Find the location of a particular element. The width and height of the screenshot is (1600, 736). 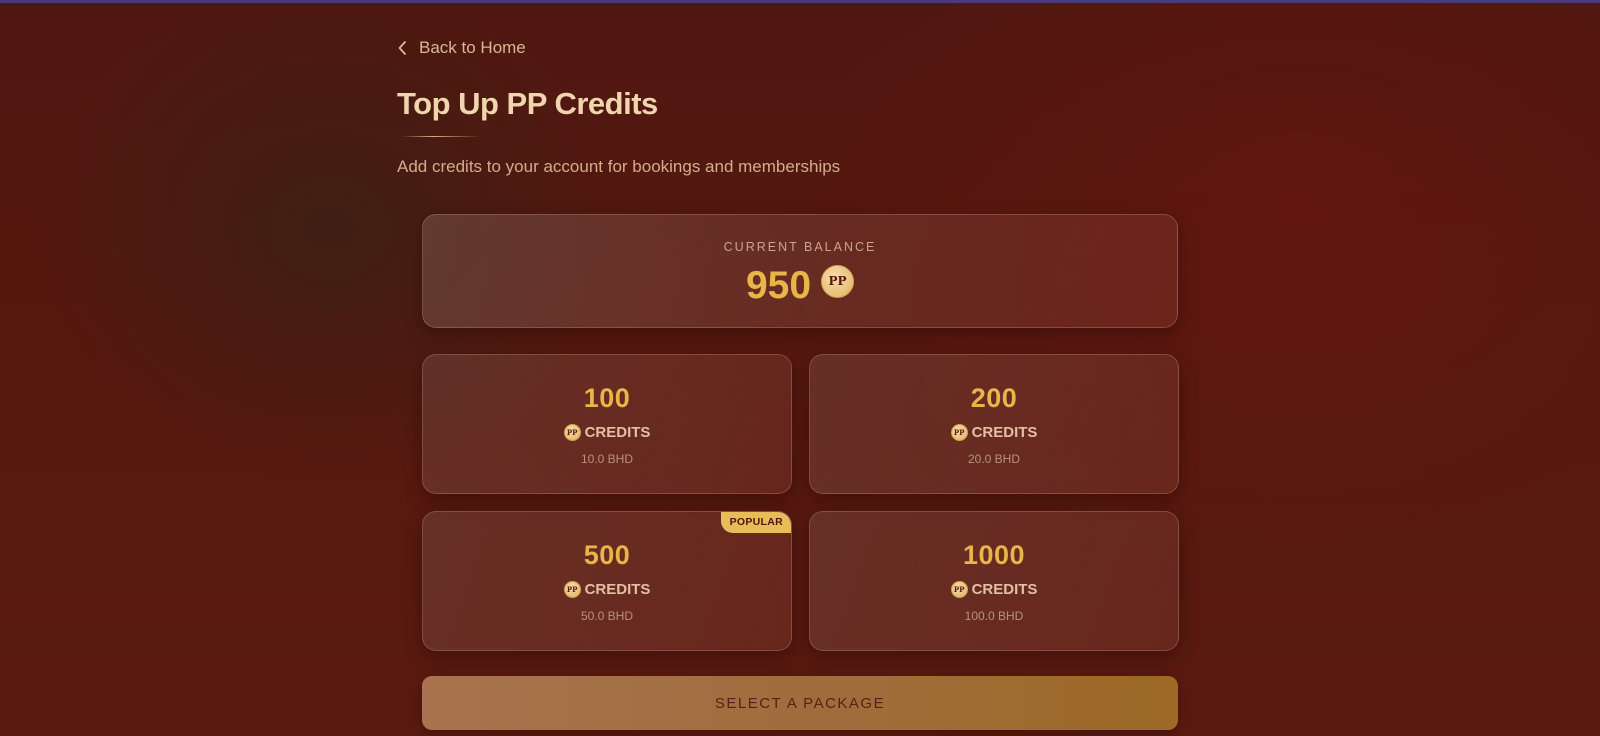

package-price: 10.0 BHD is located at coordinates (607, 459).